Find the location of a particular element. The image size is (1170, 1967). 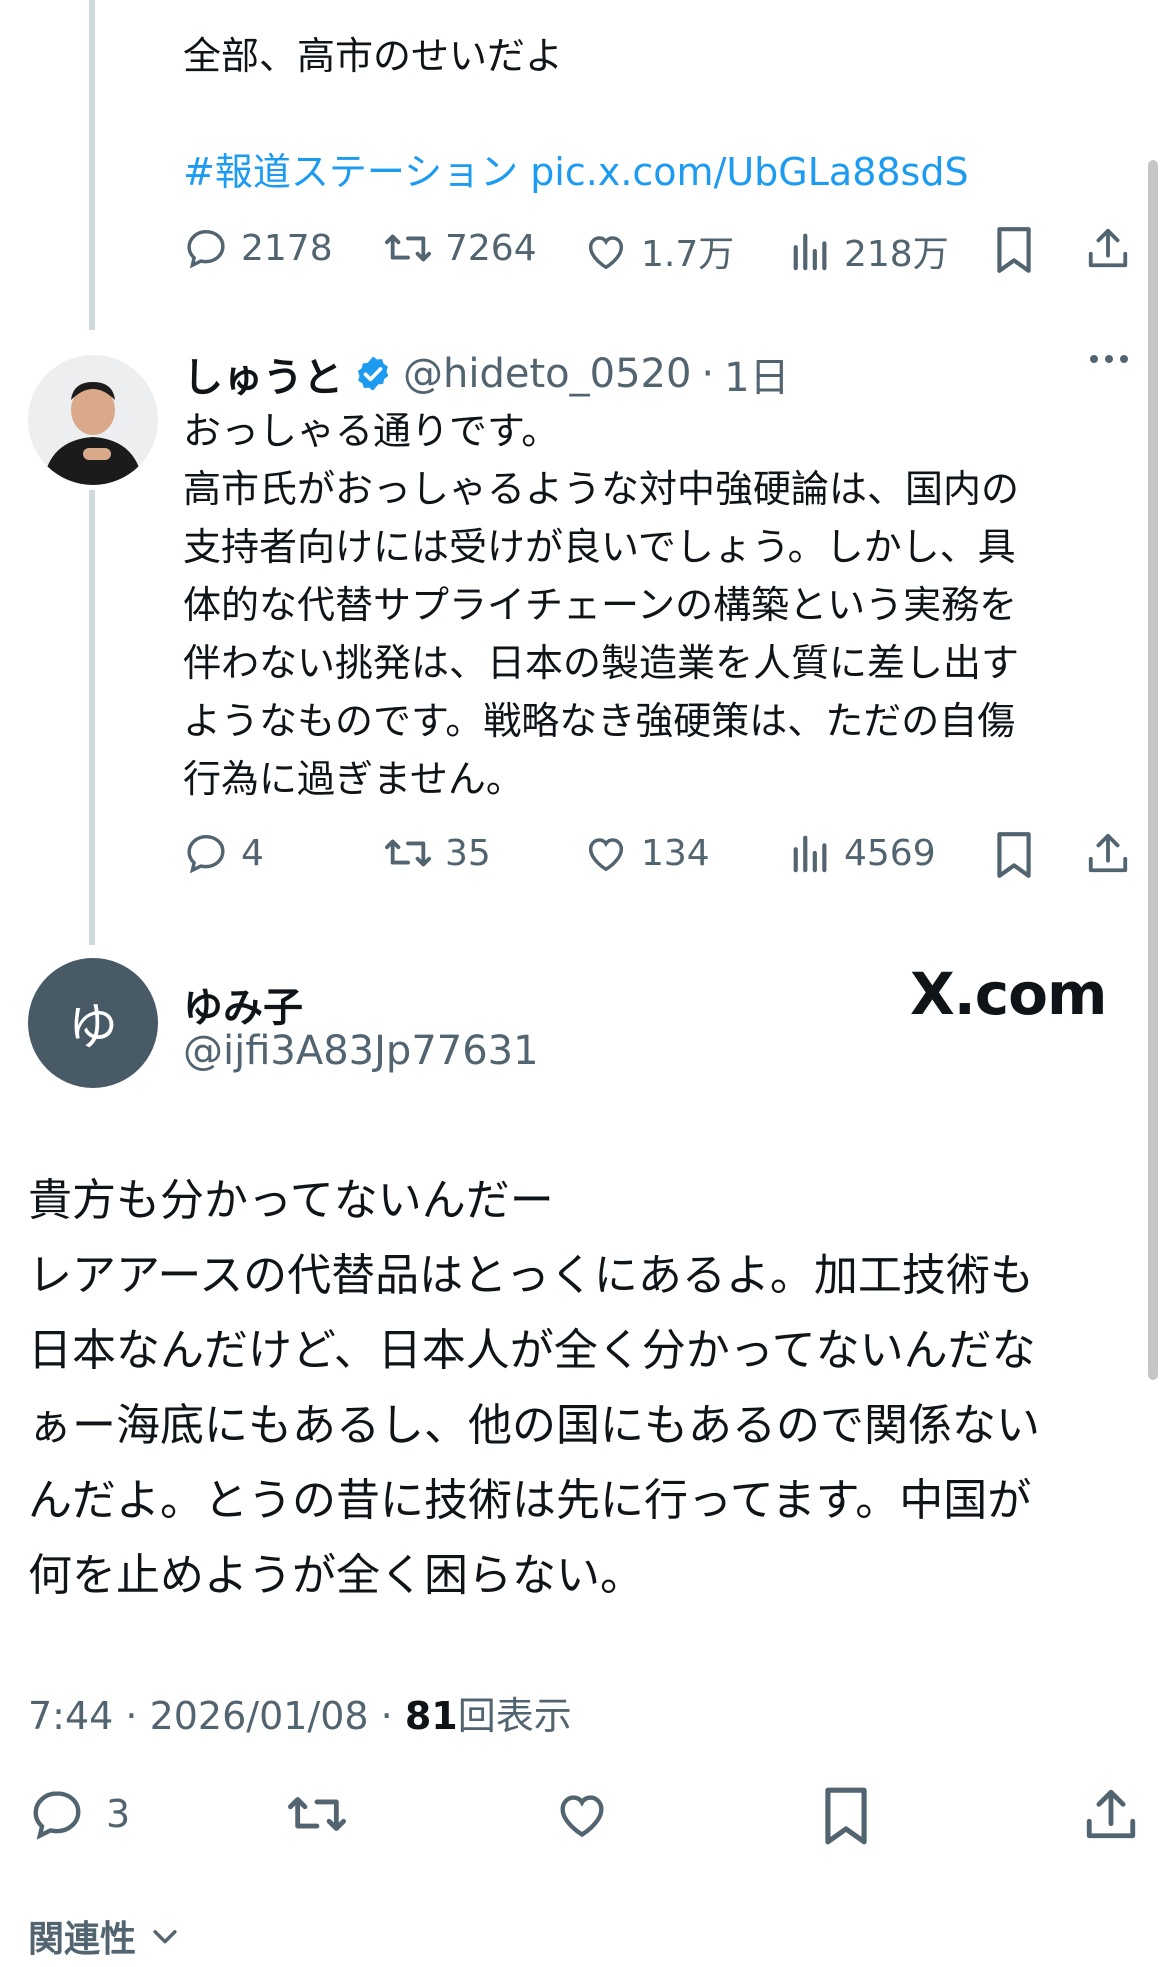

retweet-count: 35 is located at coordinates (468, 853).